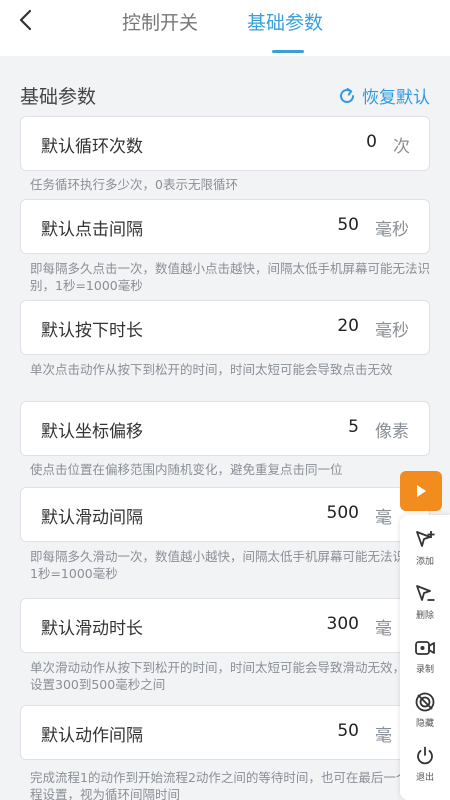 Image resolution: width=450 pixels, height=800 pixels. I want to click on hide-icon, so click(425, 702).